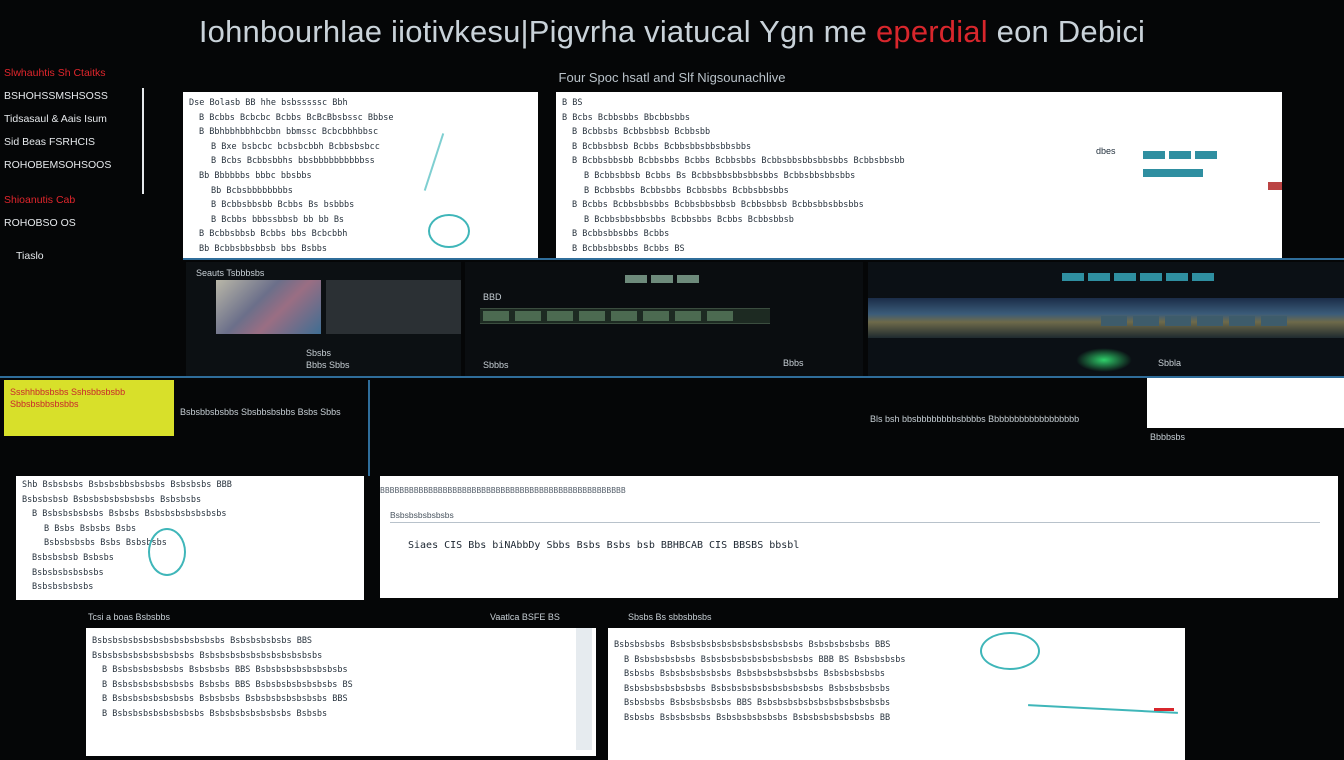 The image size is (1344, 760). What do you see at coordinates (360, 220) in the screenshot?
I see `list-item: B Bcbbs bbbssbbsb bb bb Bs` at bounding box center [360, 220].